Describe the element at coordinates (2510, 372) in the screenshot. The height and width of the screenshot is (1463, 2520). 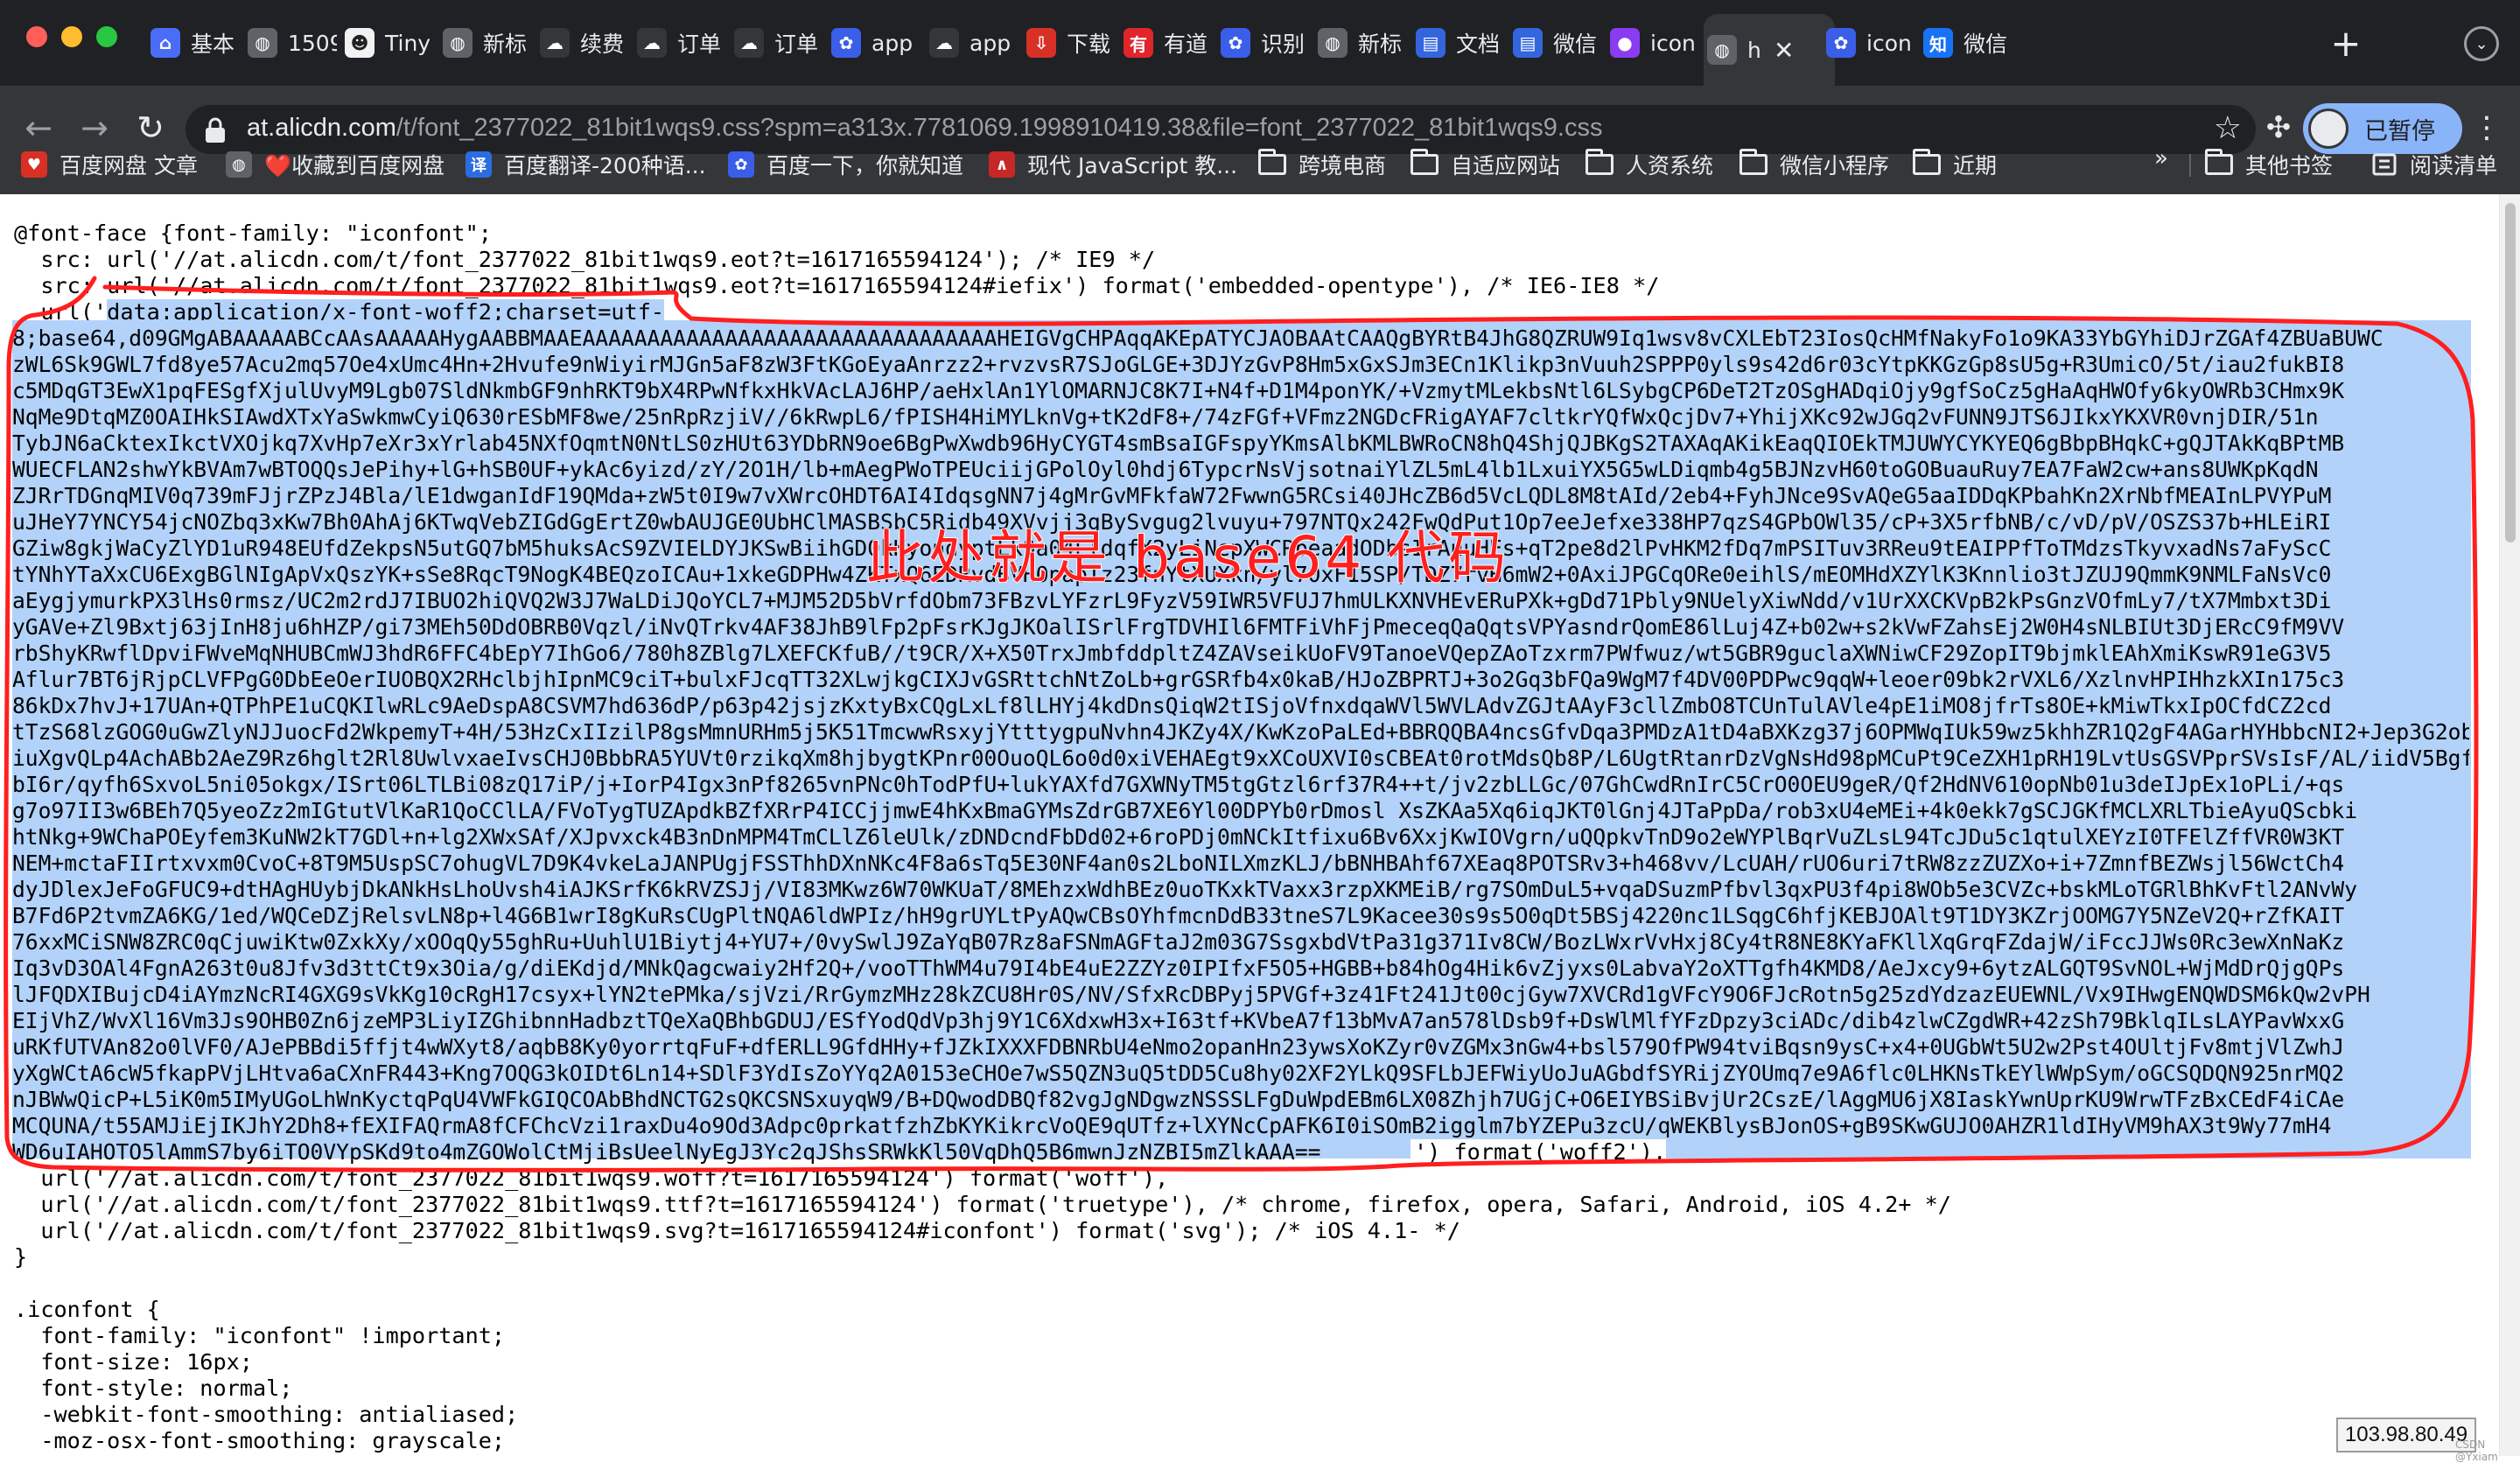
I see `scrollbar-thumb` at that location.